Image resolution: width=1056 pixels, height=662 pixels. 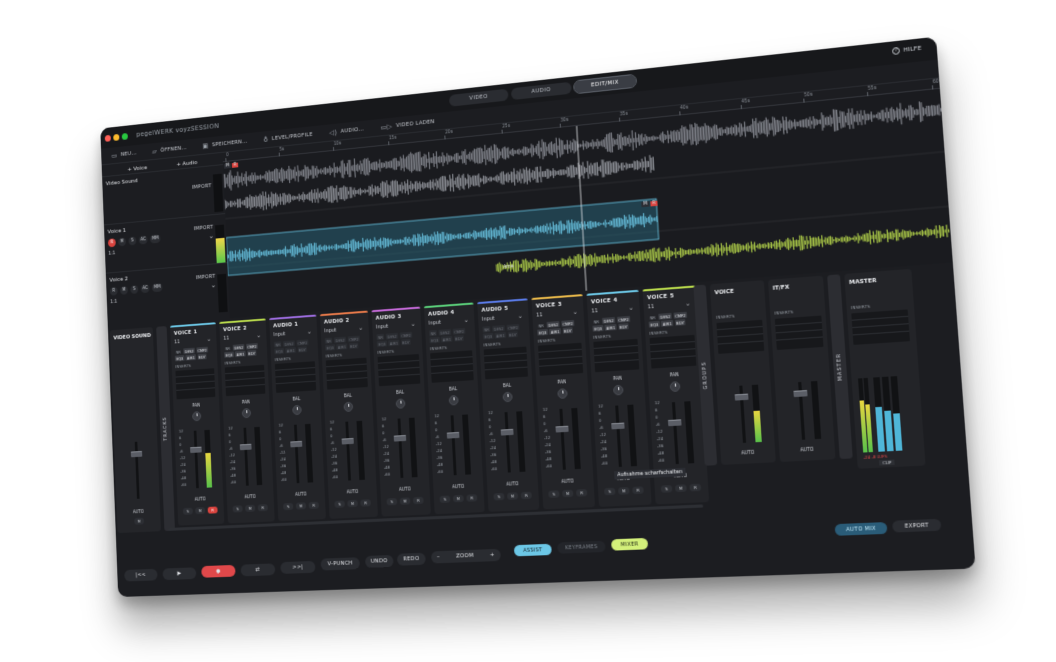 What do you see at coordinates (139, 521) in the screenshot?
I see `video-sound-mute-button: M` at bounding box center [139, 521].